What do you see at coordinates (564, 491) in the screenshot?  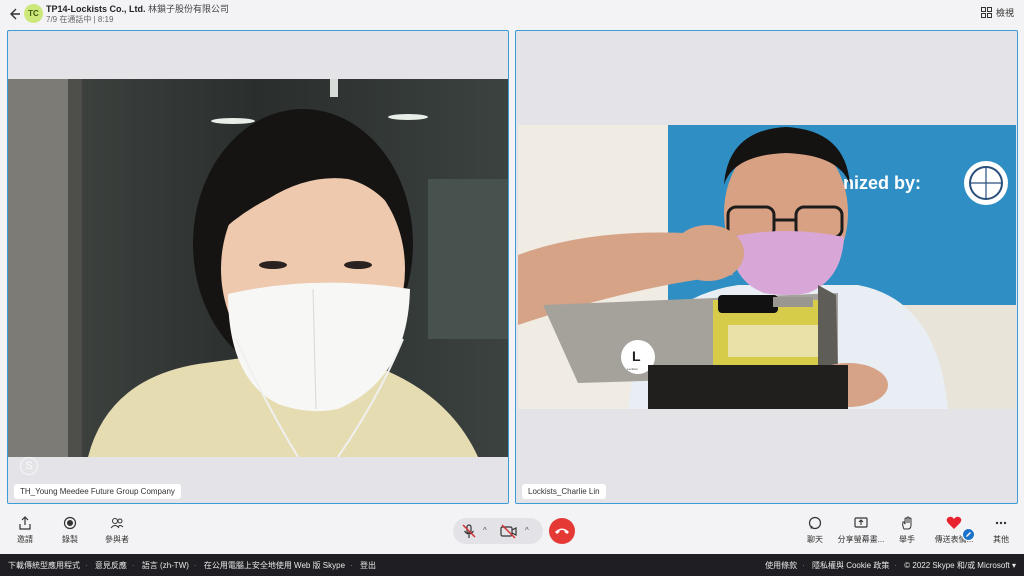 I see `participant-name-2: Lockists_Charlie Lin` at bounding box center [564, 491].